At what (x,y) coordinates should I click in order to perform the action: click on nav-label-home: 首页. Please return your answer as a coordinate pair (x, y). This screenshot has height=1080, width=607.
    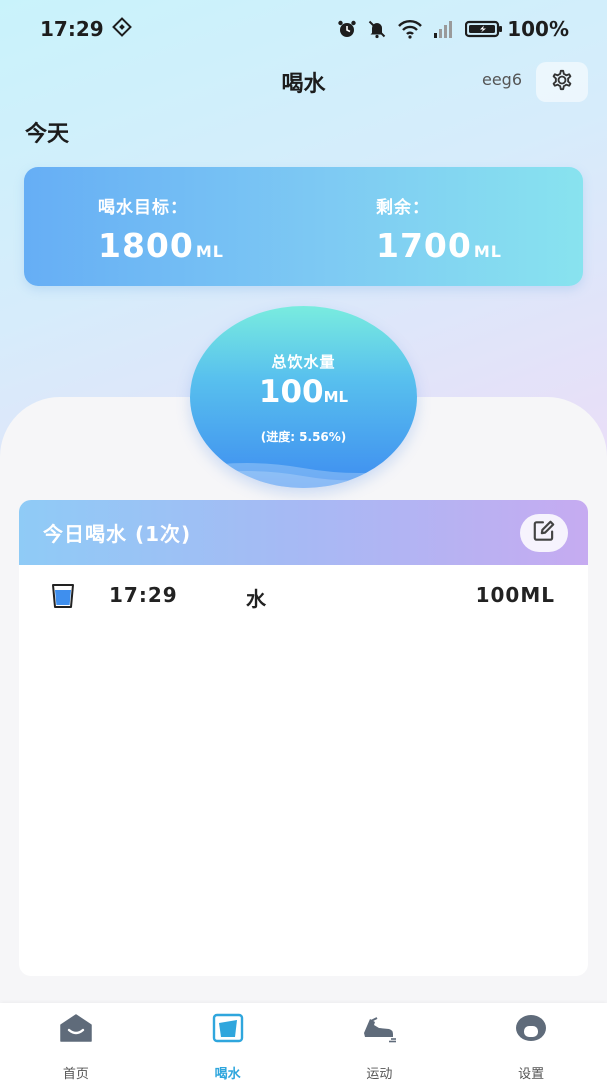
    Looking at the image, I should click on (75, 1073).